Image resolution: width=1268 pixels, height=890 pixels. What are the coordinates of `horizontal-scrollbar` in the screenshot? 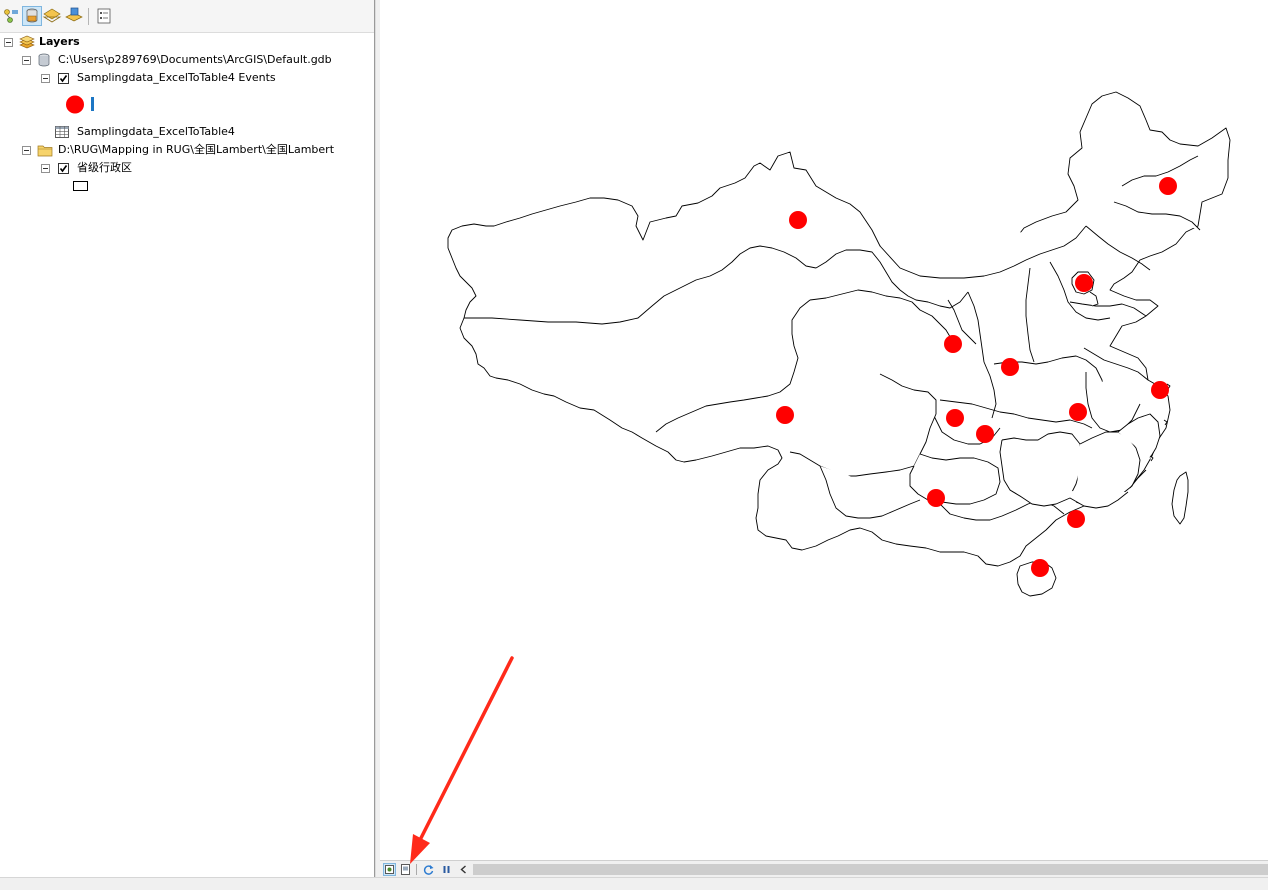 It's located at (870, 869).